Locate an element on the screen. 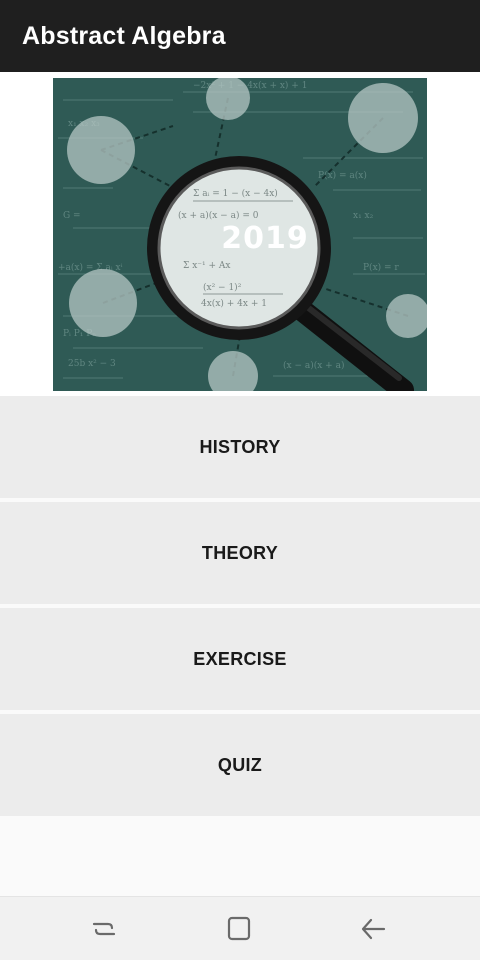 The image size is (480, 960). history-button: HISTORY is located at coordinates (240, 449).